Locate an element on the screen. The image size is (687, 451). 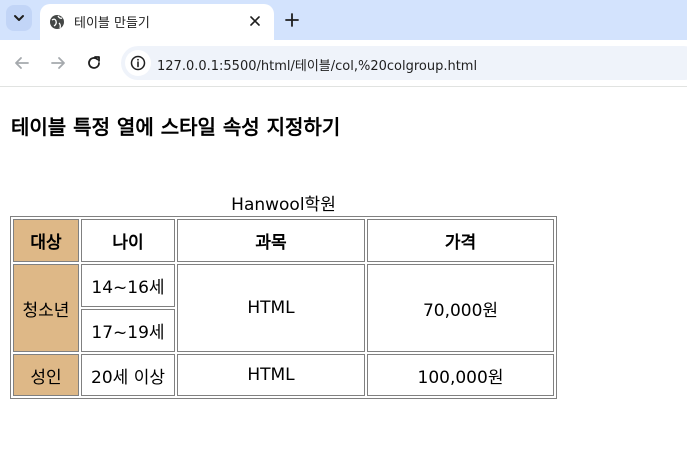
close-icon is located at coordinates (255, 21).